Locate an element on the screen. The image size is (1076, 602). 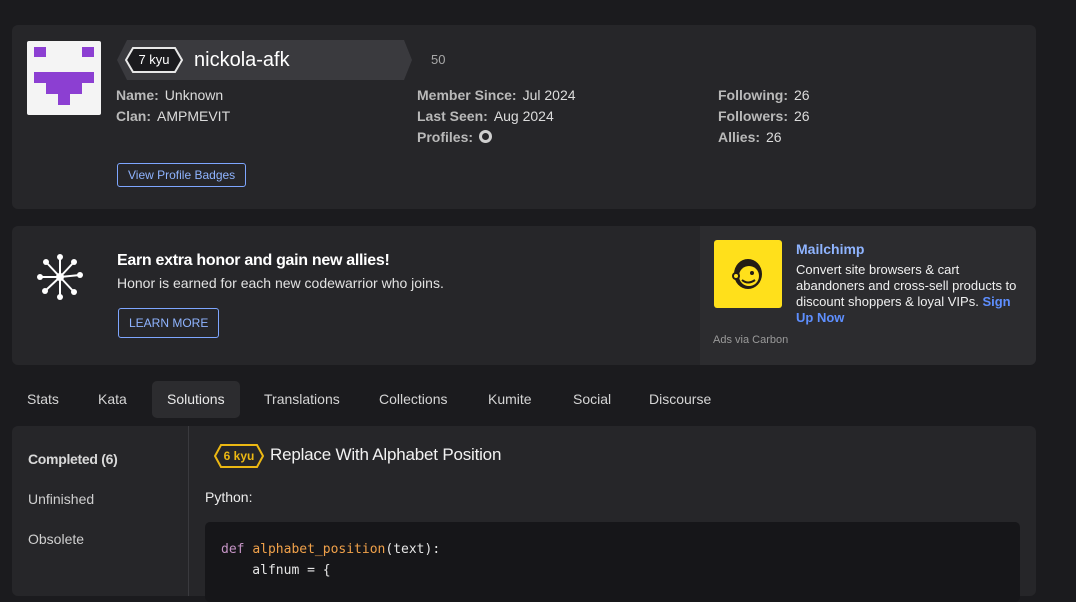
tab-translations: Translations is located at coordinates (302, 399).